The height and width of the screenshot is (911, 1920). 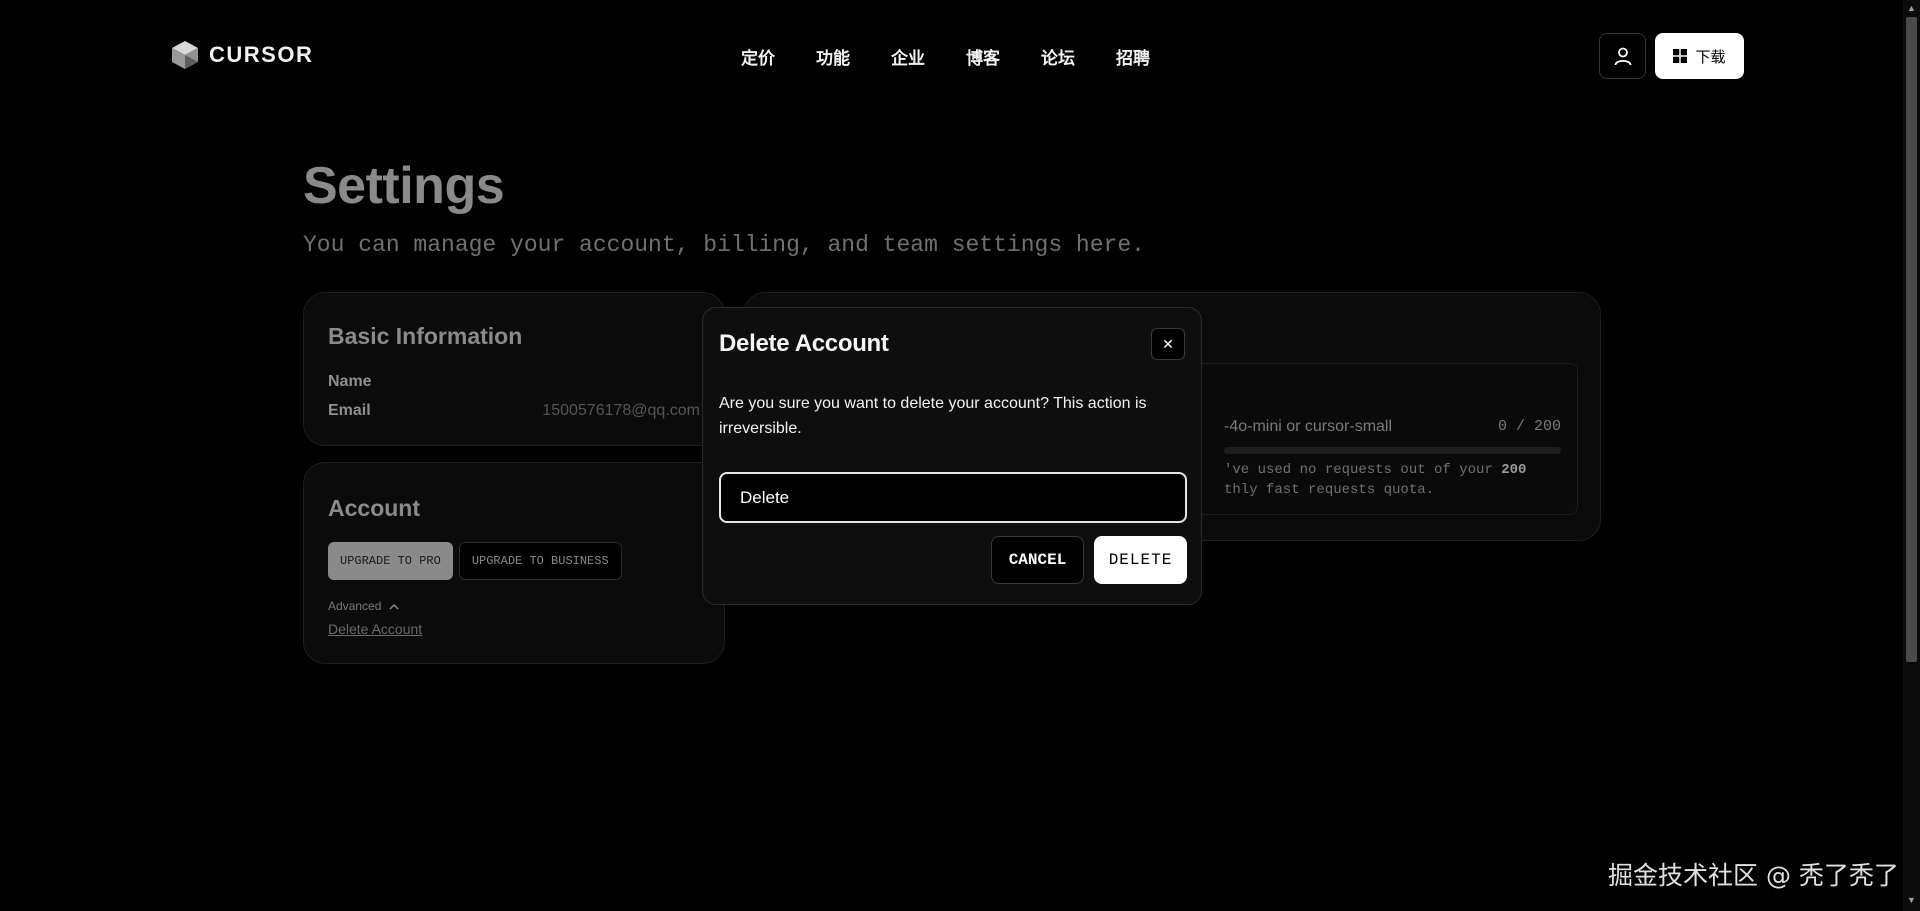 I want to click on usage-progress-bar, so click(x=1392, y=450).